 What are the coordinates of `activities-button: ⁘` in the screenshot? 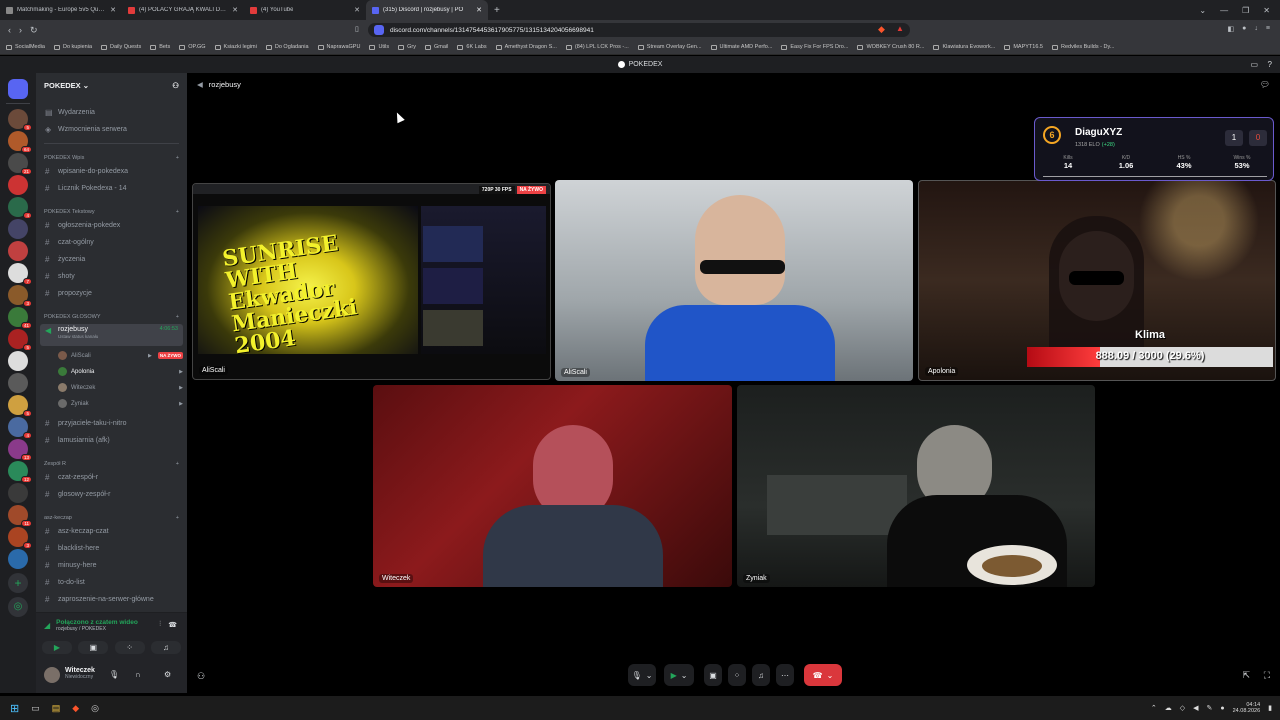 It's located at (129, 647).